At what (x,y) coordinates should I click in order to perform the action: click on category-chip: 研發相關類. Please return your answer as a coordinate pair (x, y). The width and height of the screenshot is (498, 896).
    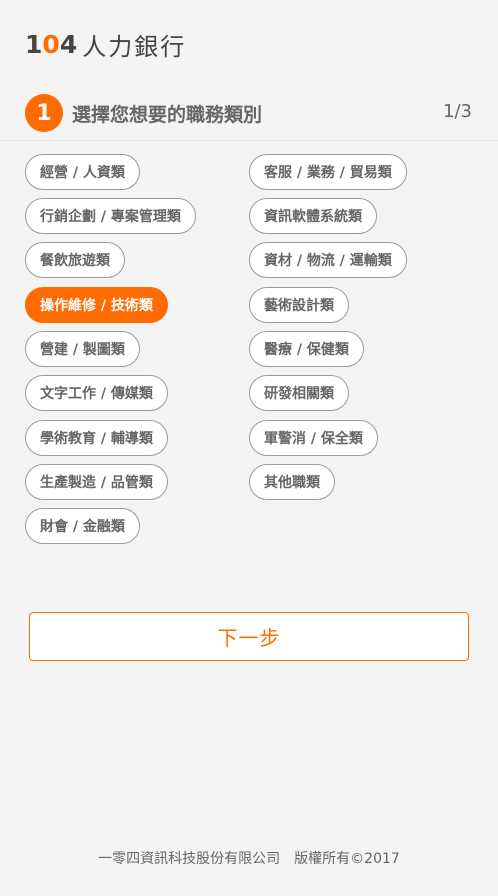
    Looking at the image, I should click on (299, 393).